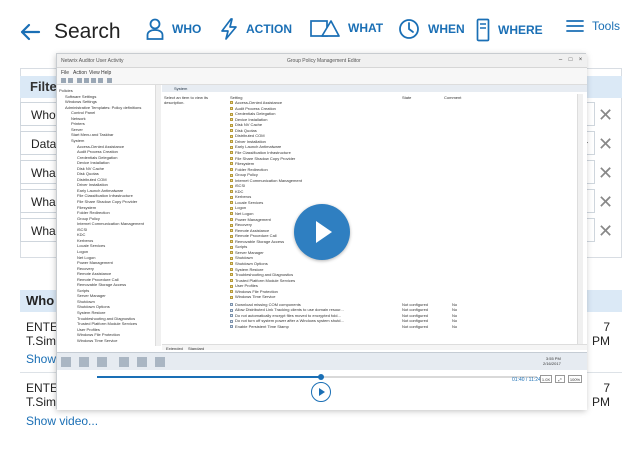 The height and width of the screenshot is (450, 640). What do you see at coordinates (30, 34) in the screenshot?
I see `back-button` at bounding box center [30, 34].